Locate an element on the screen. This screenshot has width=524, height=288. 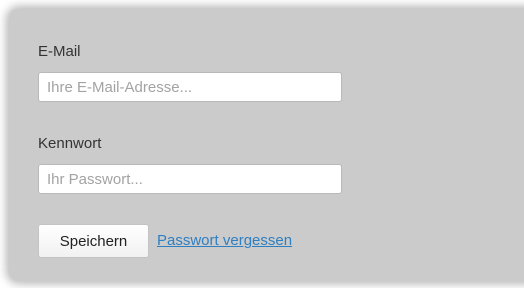
password-field is located at coordinates (190, 179).